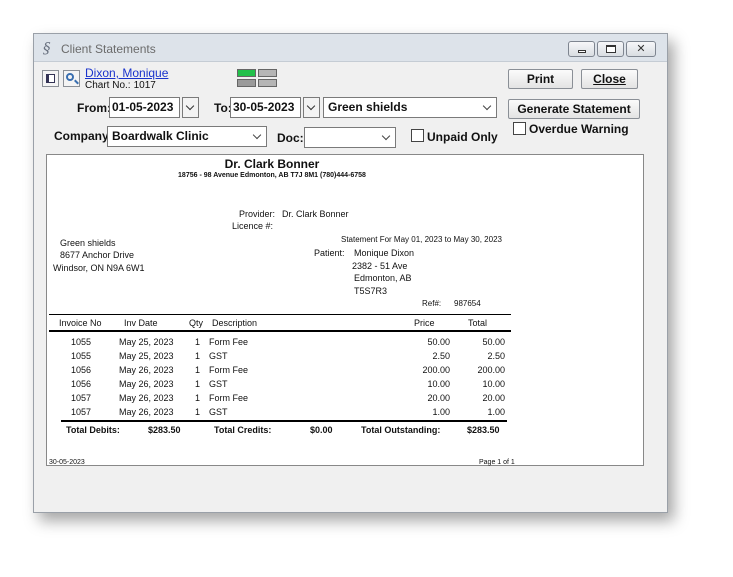 The image size is (733, 577). Describe the element at coordinates (574, 109) in the screenshot. I see `generate-statement-button: Generate Statement` at that location.